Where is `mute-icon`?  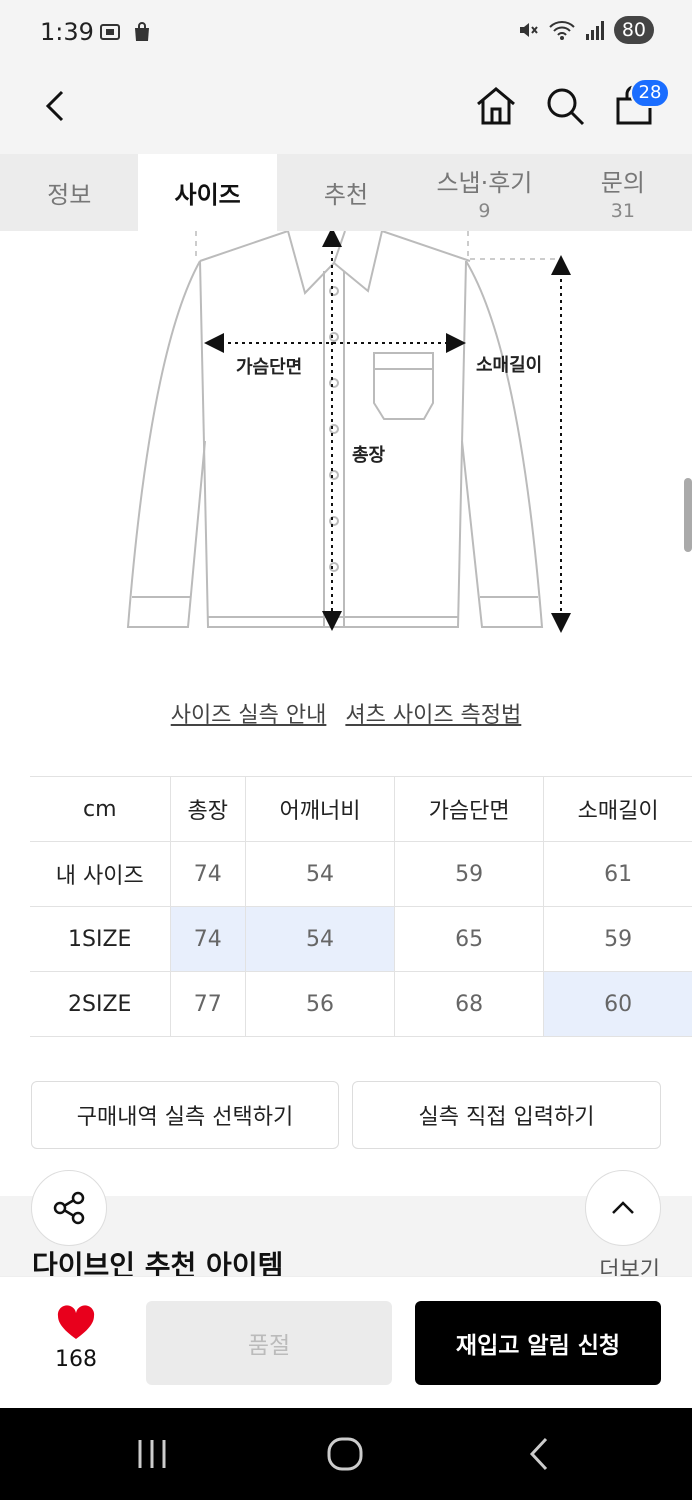
mute-icon is located at coordinates (528, 30).